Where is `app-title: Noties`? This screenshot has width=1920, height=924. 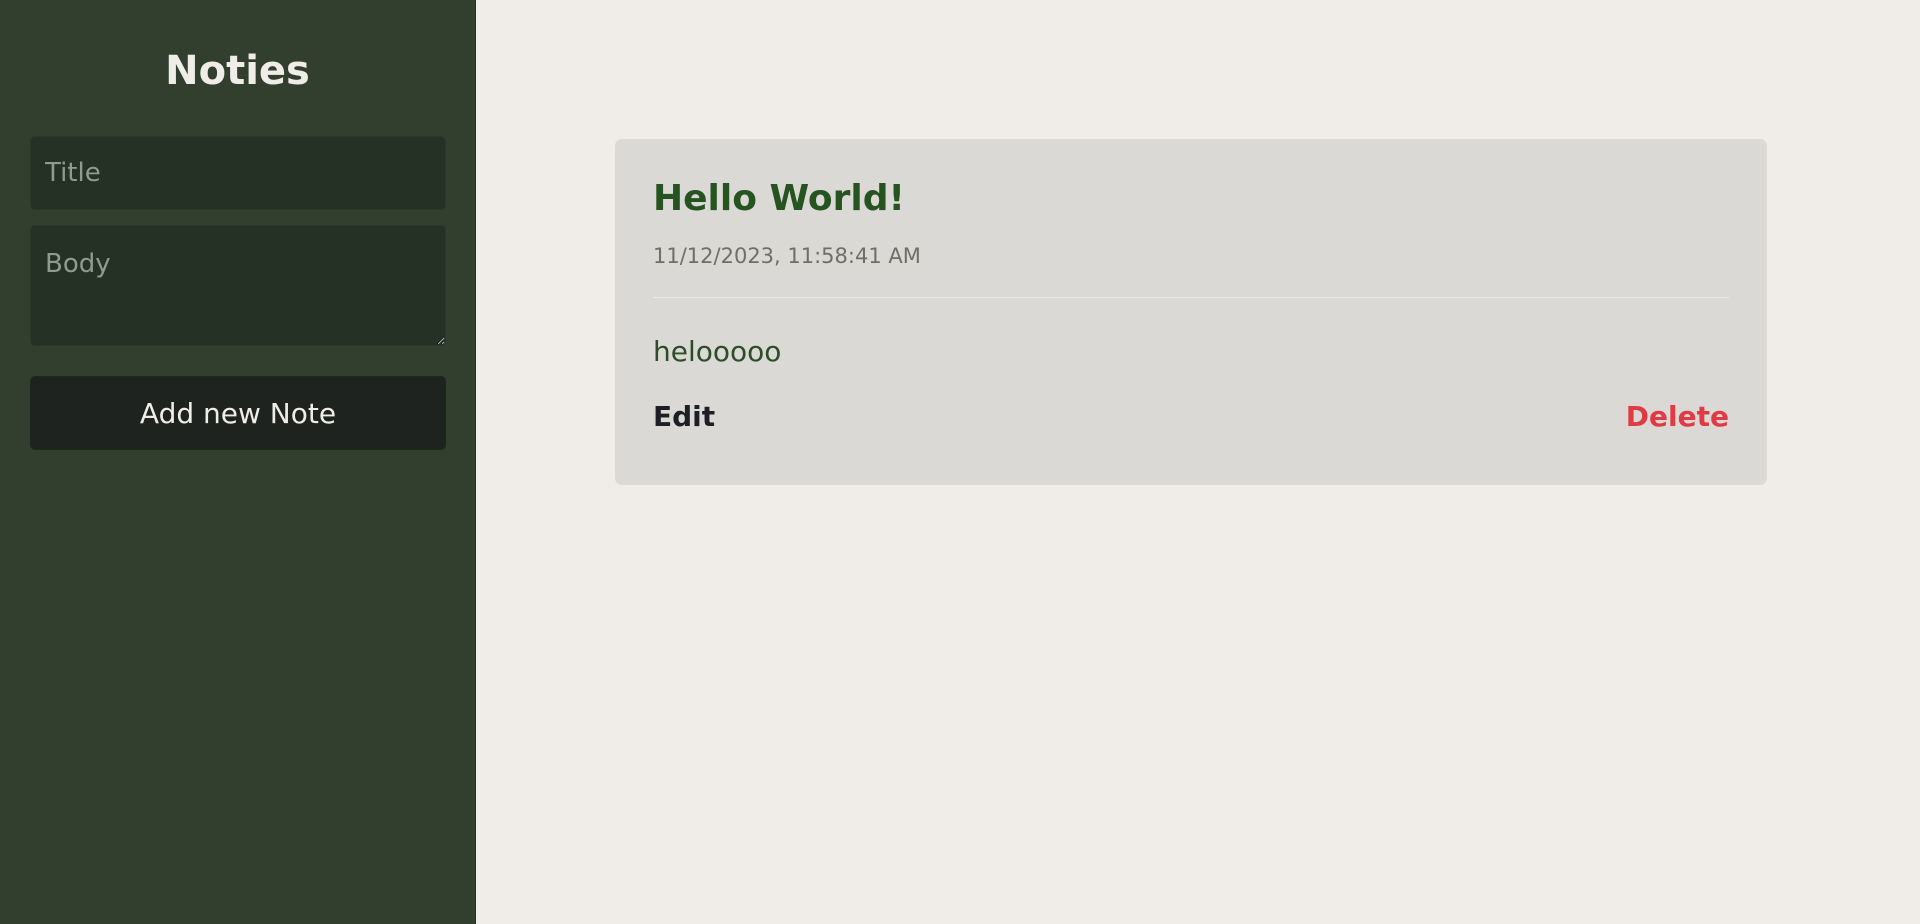 app-title: Noties is located at coordinates (237, 71).